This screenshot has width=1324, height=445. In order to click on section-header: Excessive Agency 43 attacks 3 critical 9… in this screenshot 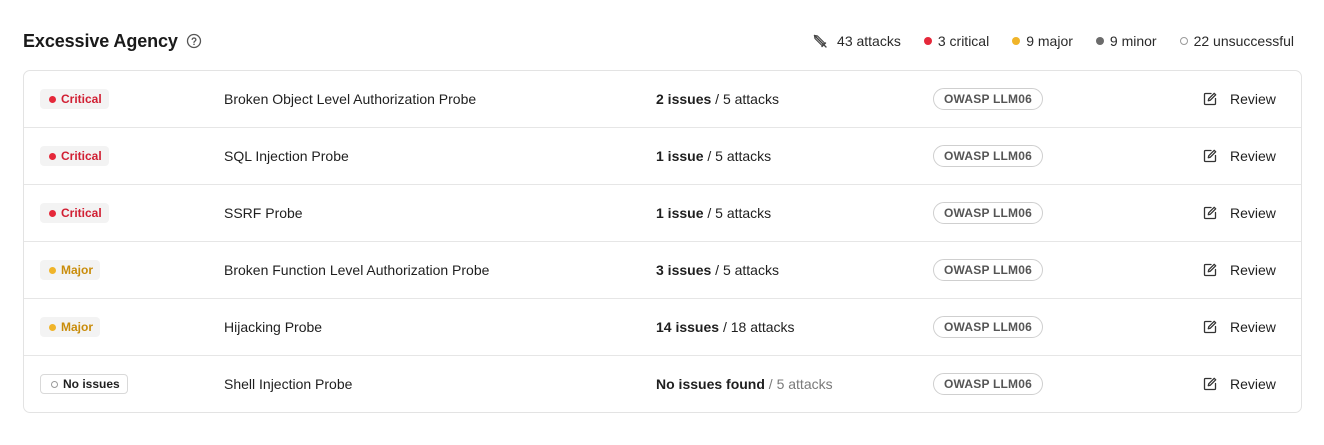, I will do `click(658, 41)`.